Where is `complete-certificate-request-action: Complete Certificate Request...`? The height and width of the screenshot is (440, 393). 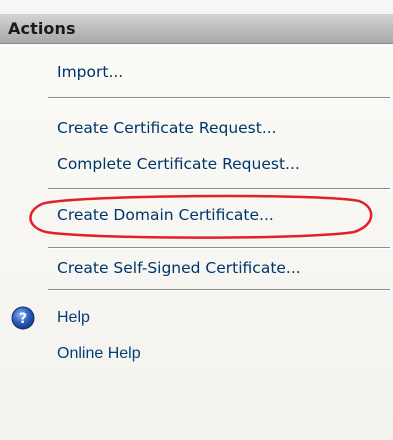
complete-certificate-request-action: Complete Certificate Request... is located at coordinates (178, 164).